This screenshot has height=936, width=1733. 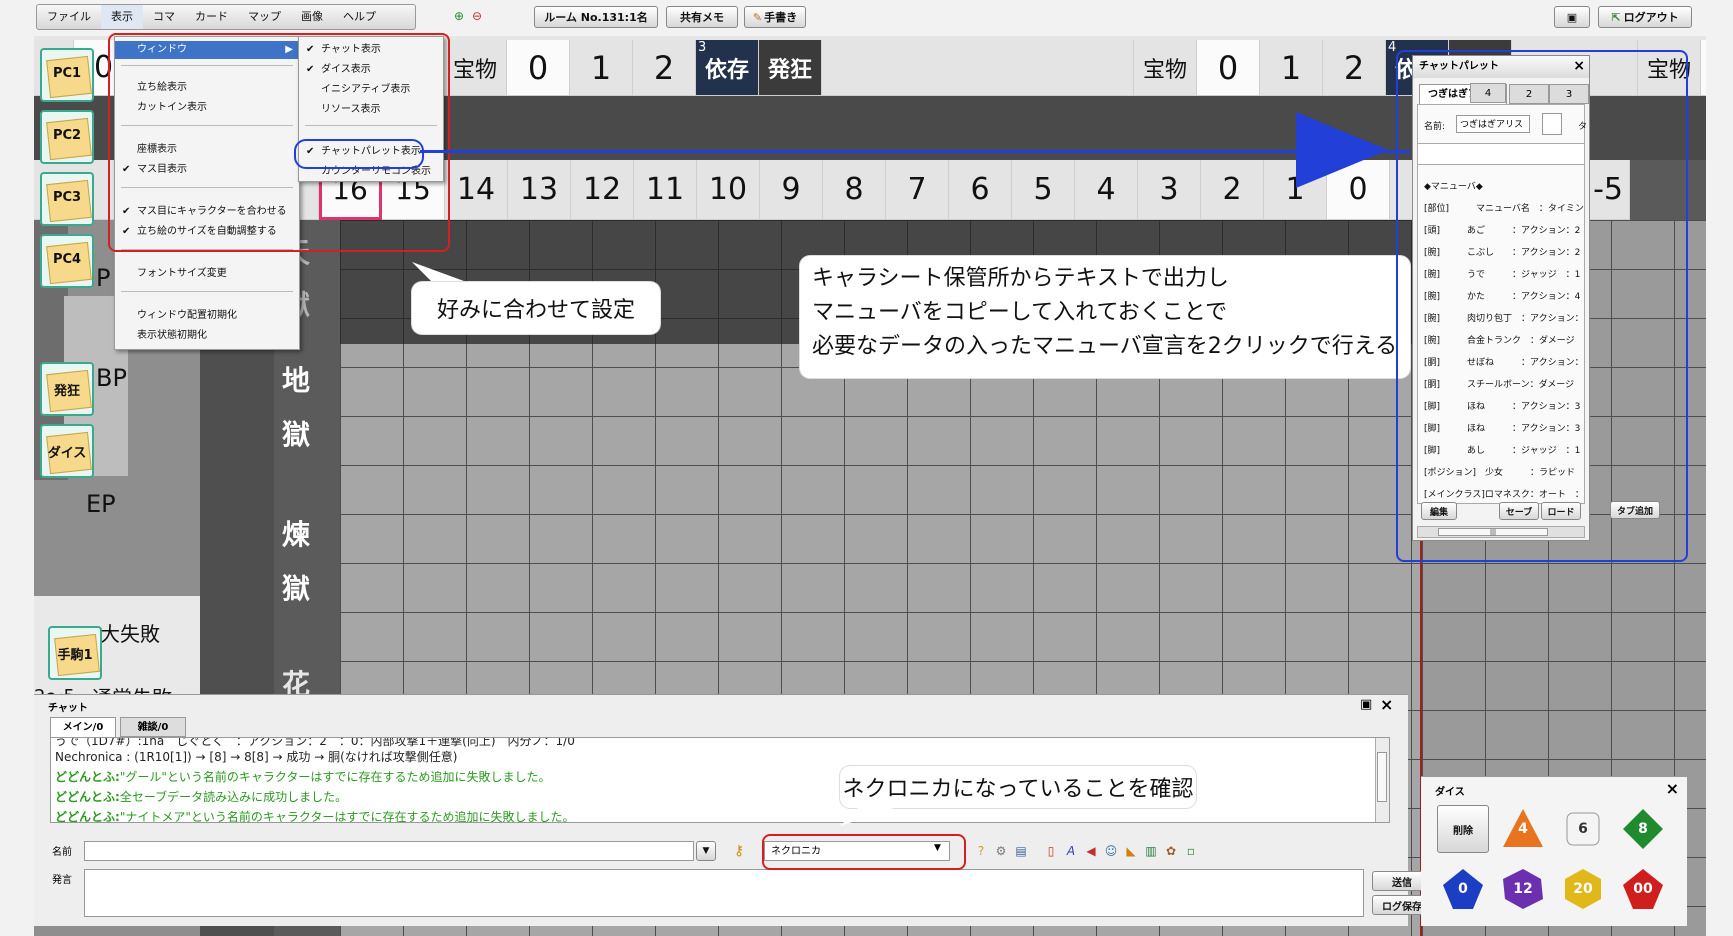 I want to click on d6-icon: 6, so click(x=1583, y=829).